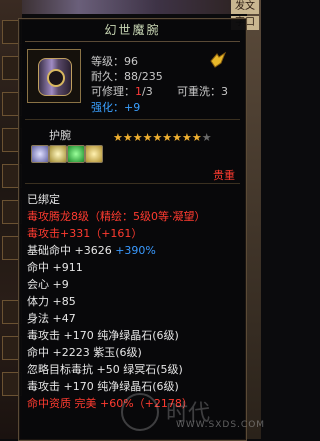 Image resolution: width=320 pixels, height=441 pixels. Describe the element at coordinates (135, 250) in the screenshot. I see `base-hit-bonus: +390%` at that location.